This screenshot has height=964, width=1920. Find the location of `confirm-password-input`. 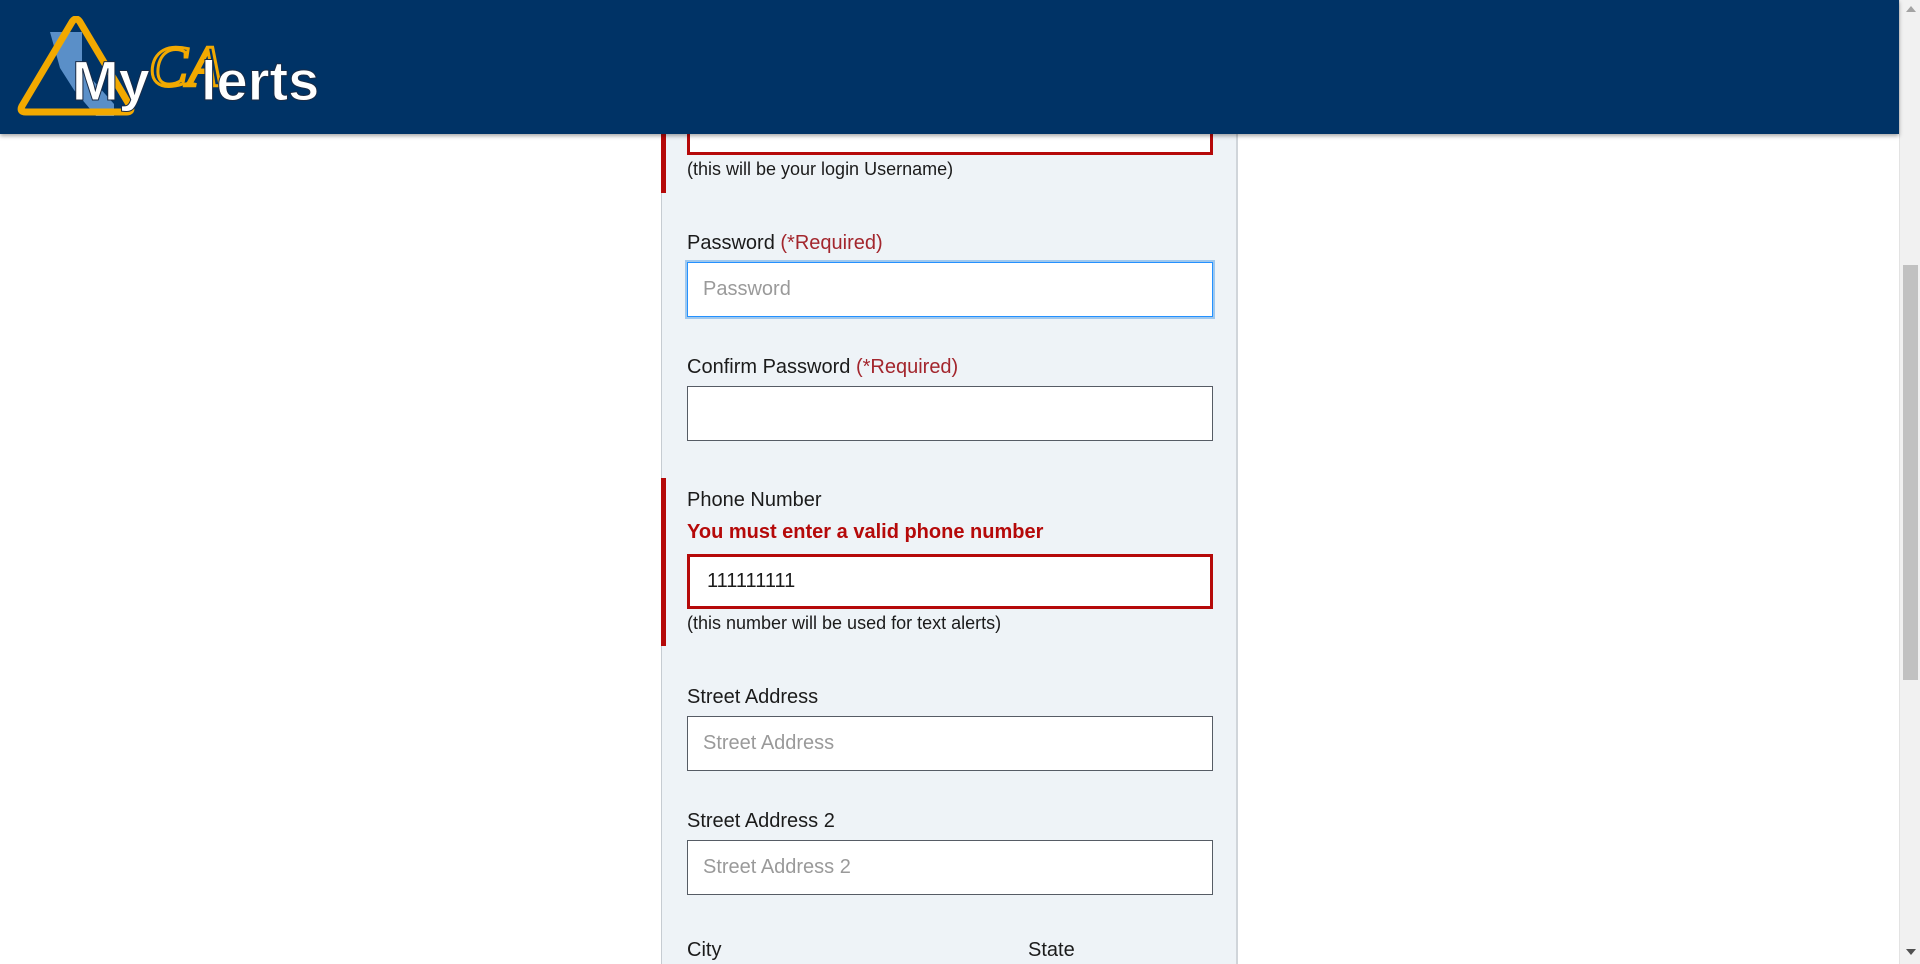

confirm-password-input is located at coordinates (950, 413).